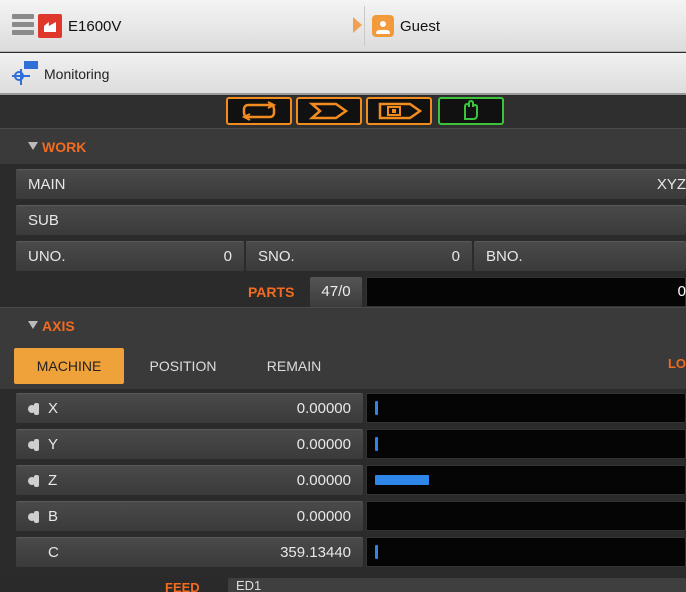  Describe the element at coordinates (420, 26) in the screenshot. I see `user-name: Guest` at that location.